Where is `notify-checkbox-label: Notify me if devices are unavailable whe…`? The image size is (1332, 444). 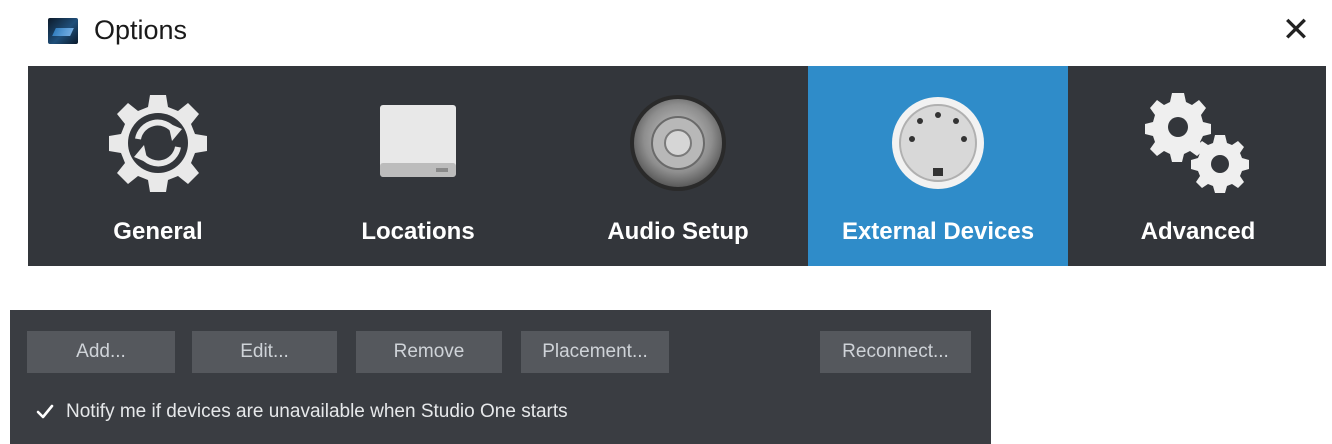
notify-checkbox-label: Notify me if devices are unavailable whe… is located at coordinates (317, 411).